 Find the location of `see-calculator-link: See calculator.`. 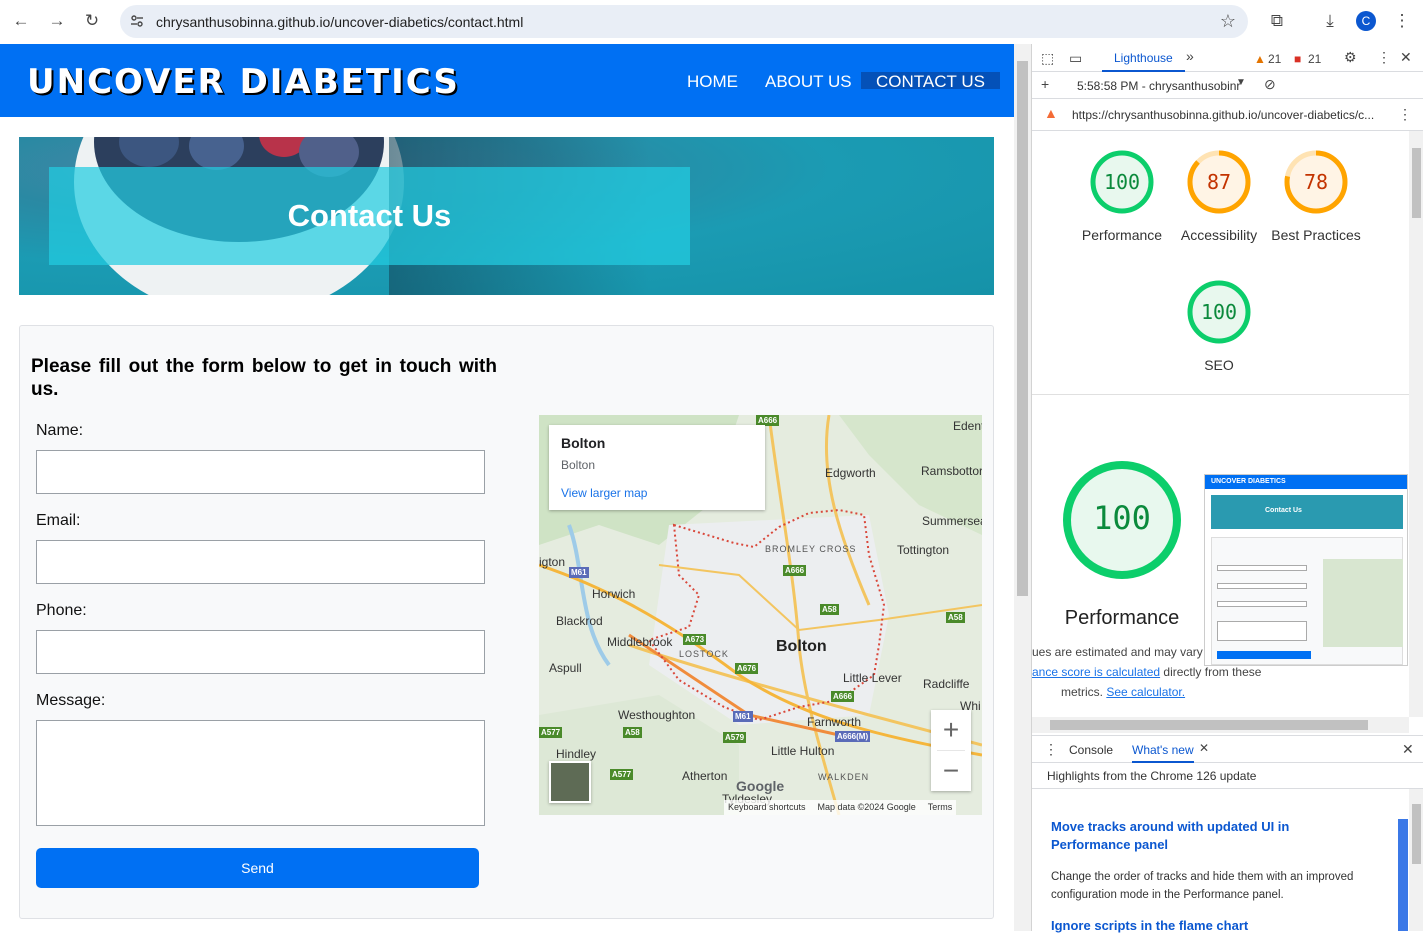

see-calculator-link: See calculator. is located at coordinates (1145, 692).